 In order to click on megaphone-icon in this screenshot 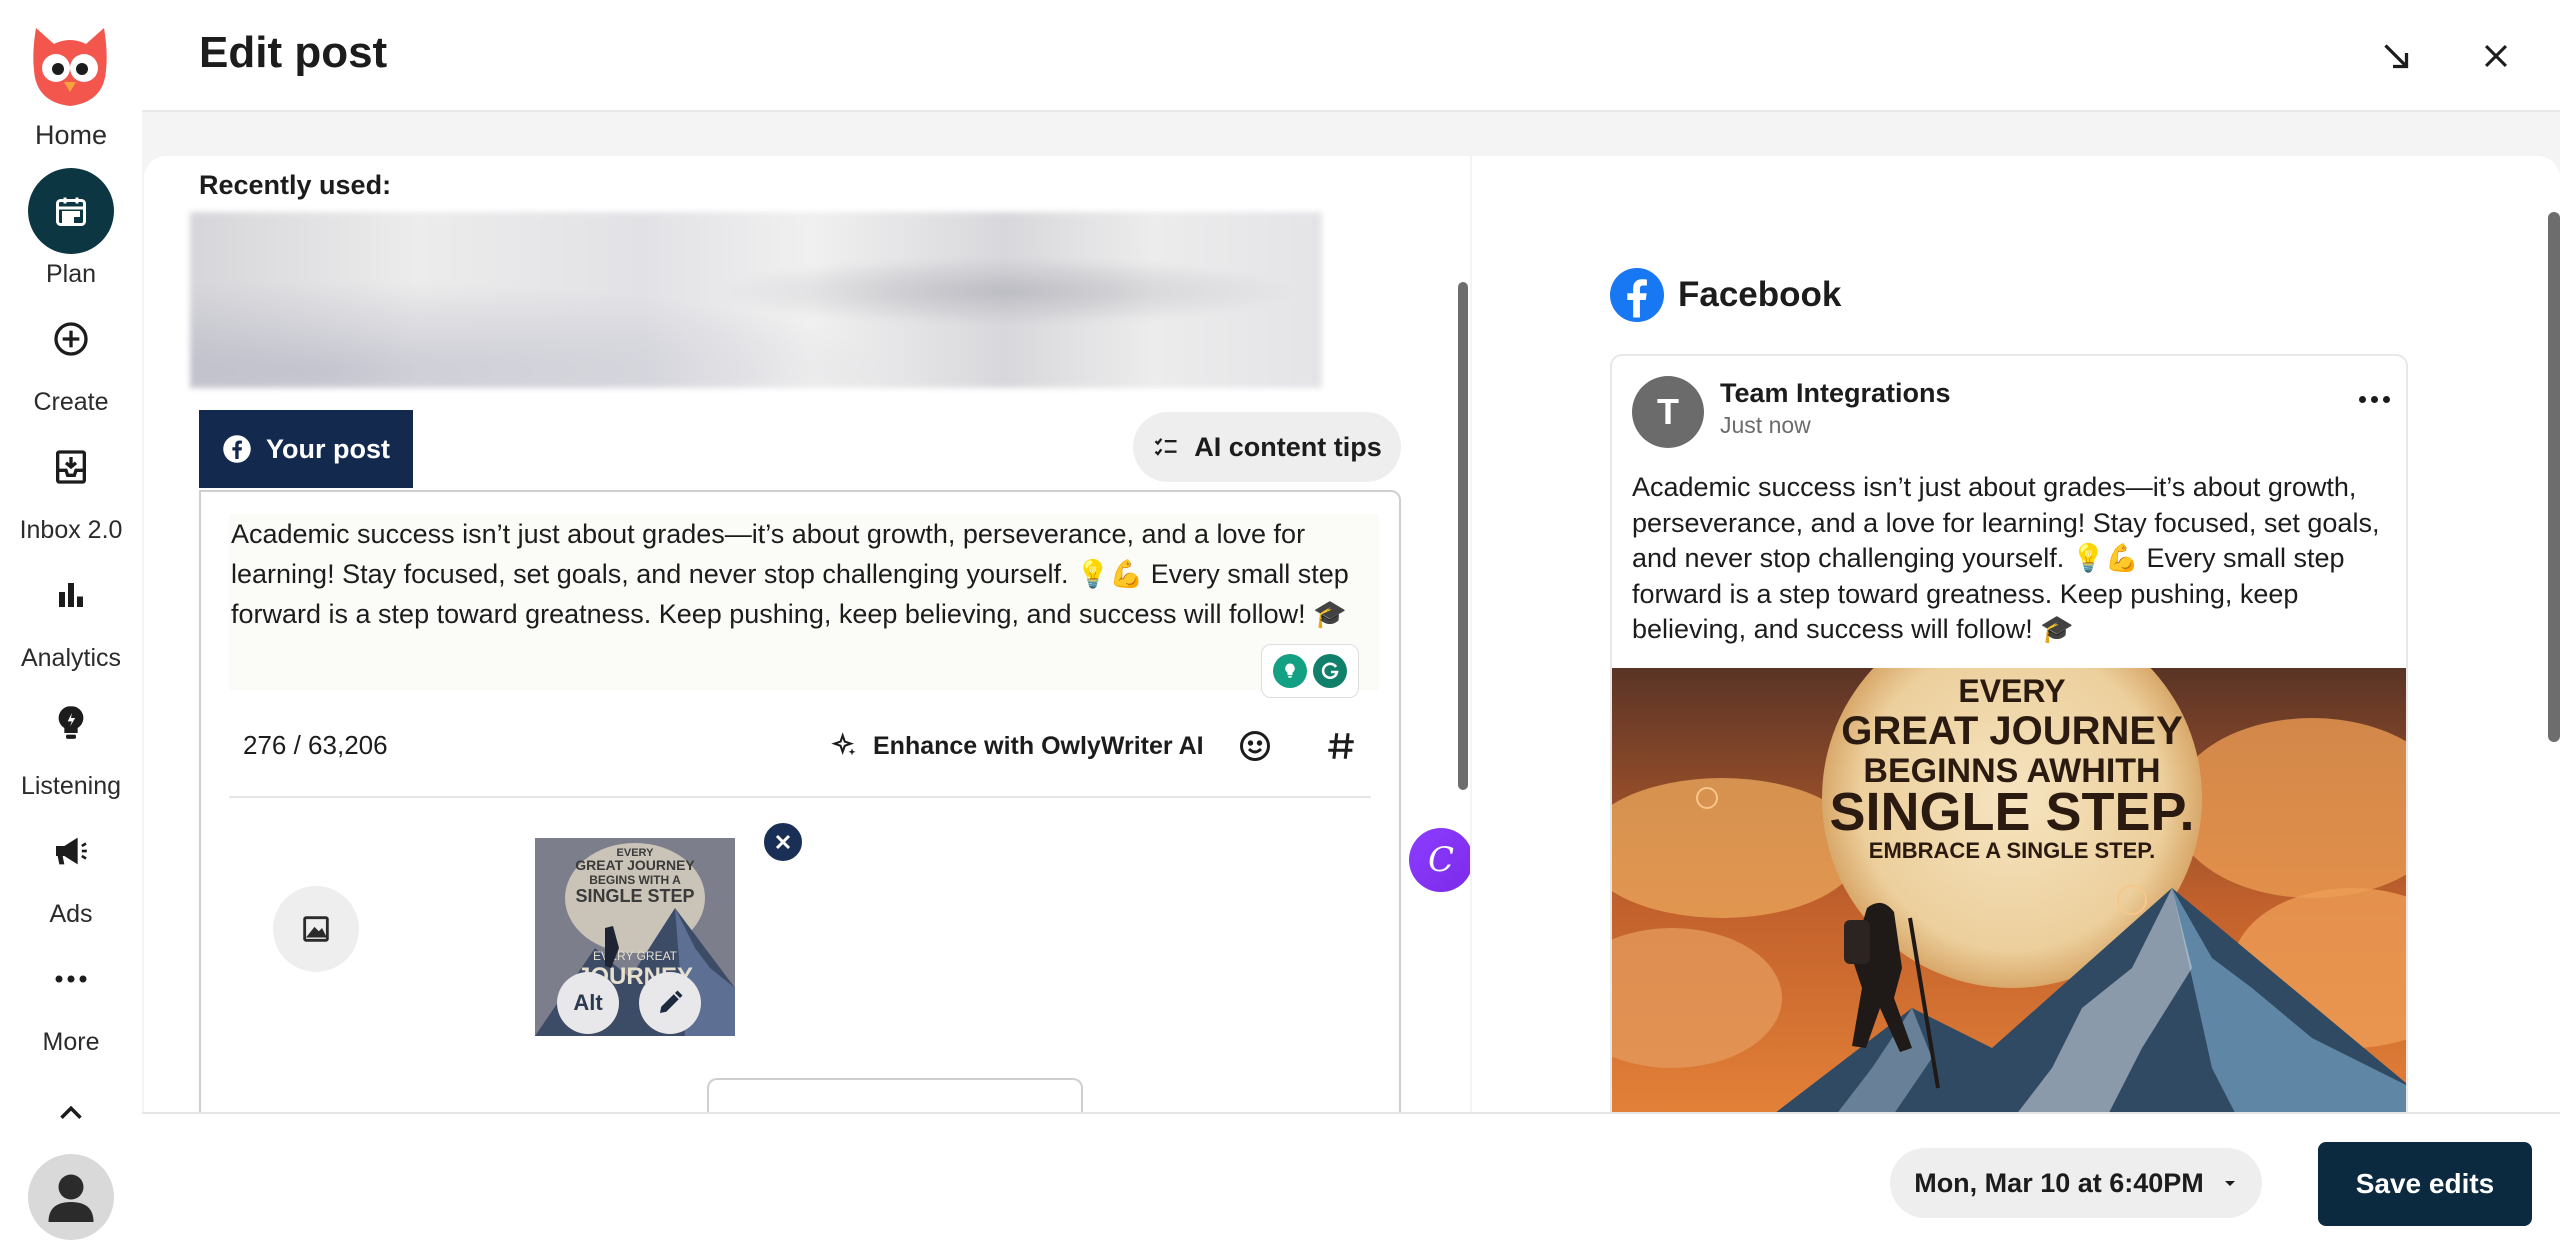, I will do `click(71, 851)`.